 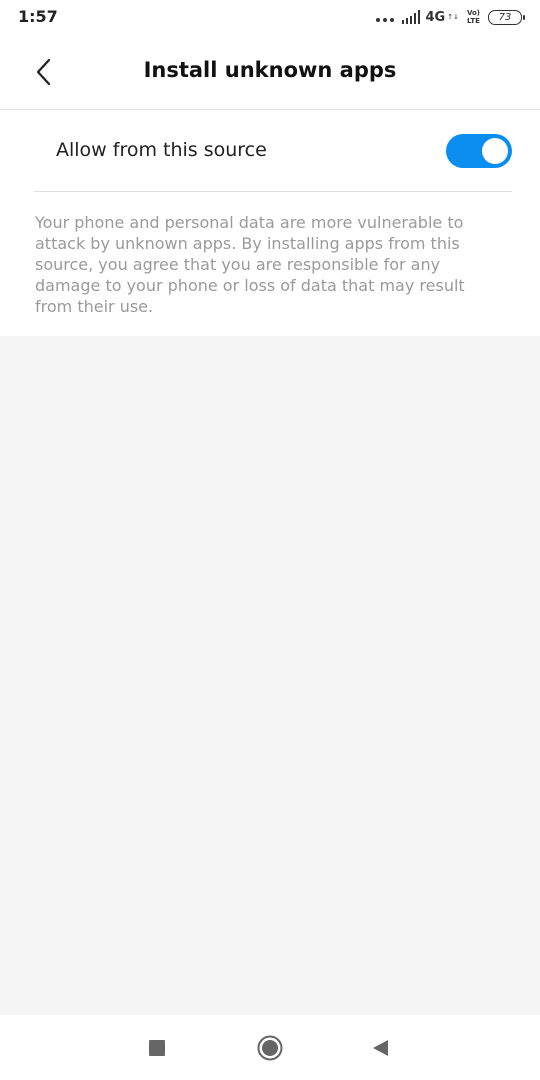 I want to click on battery-level: 73, so click(x=505, y=17).